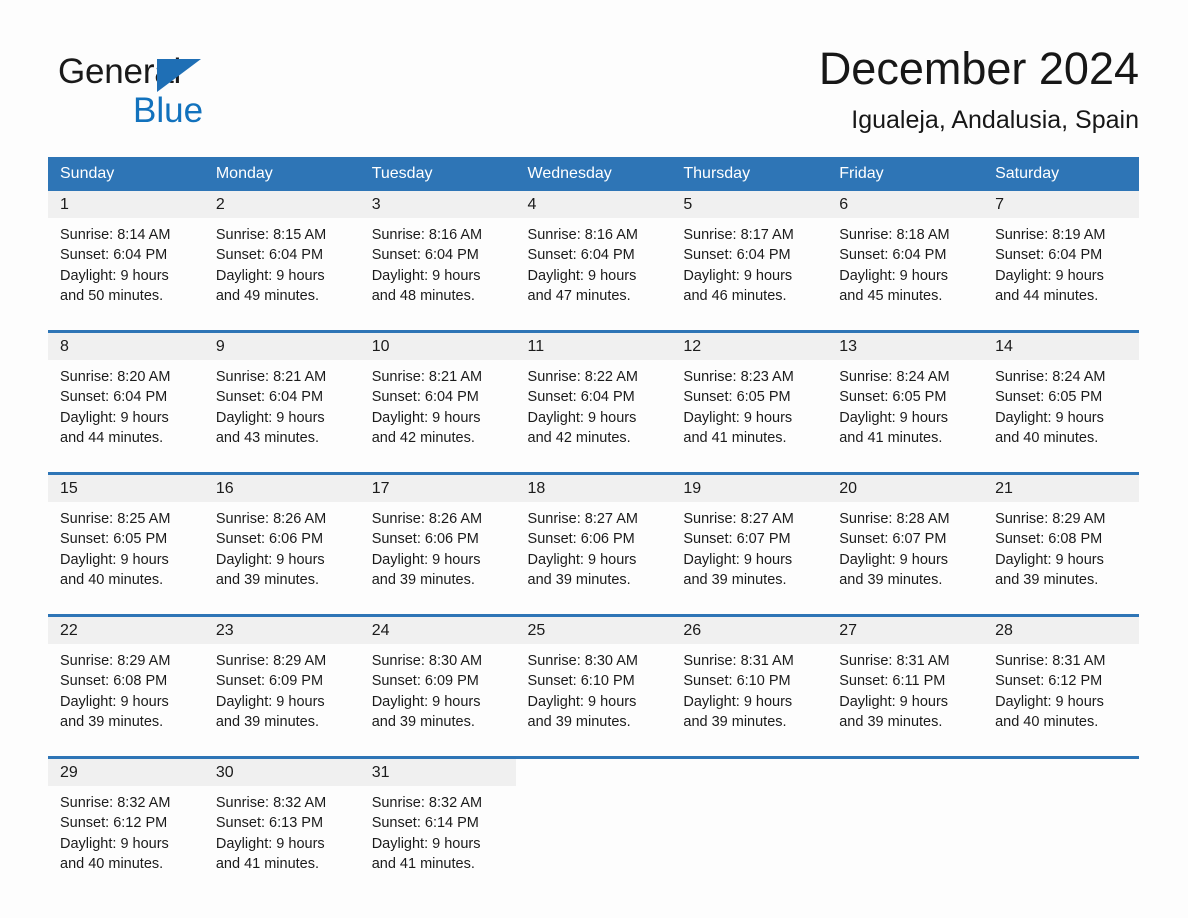 This screenshot has height=918, width=1188. Describe the element at coordinates (1061, 630) in the screenshot. I see `day-number-cell: 28` at that location.